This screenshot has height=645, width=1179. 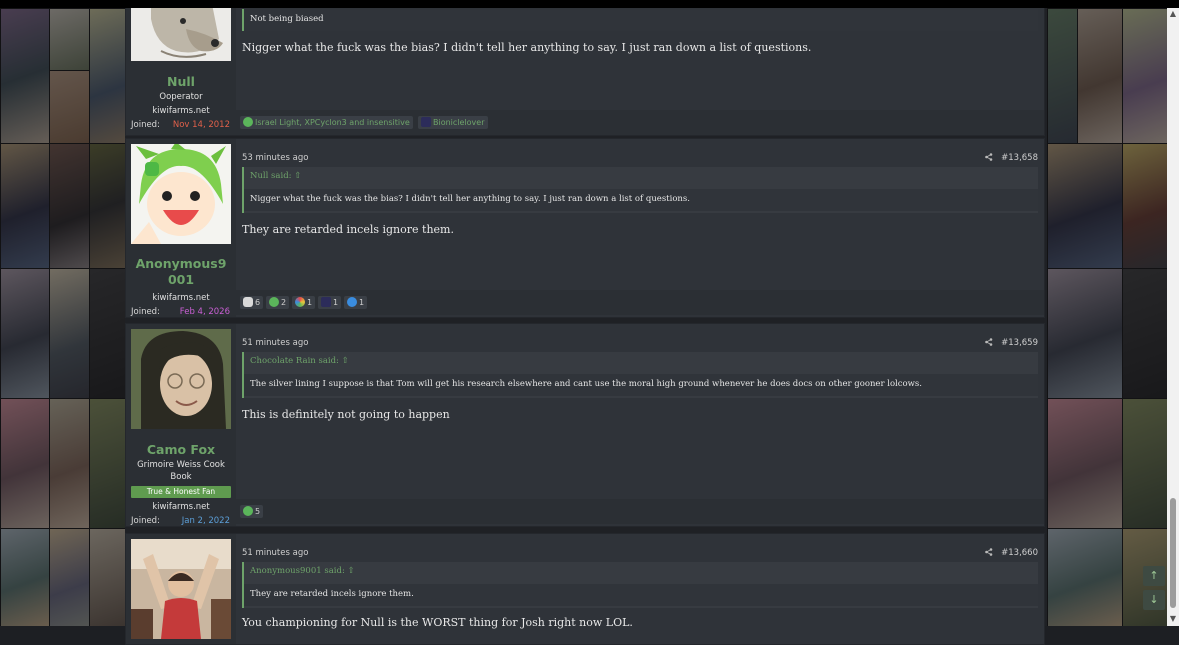 I want to click on reaction-rainbow: 1, so click(x=304, y=302).